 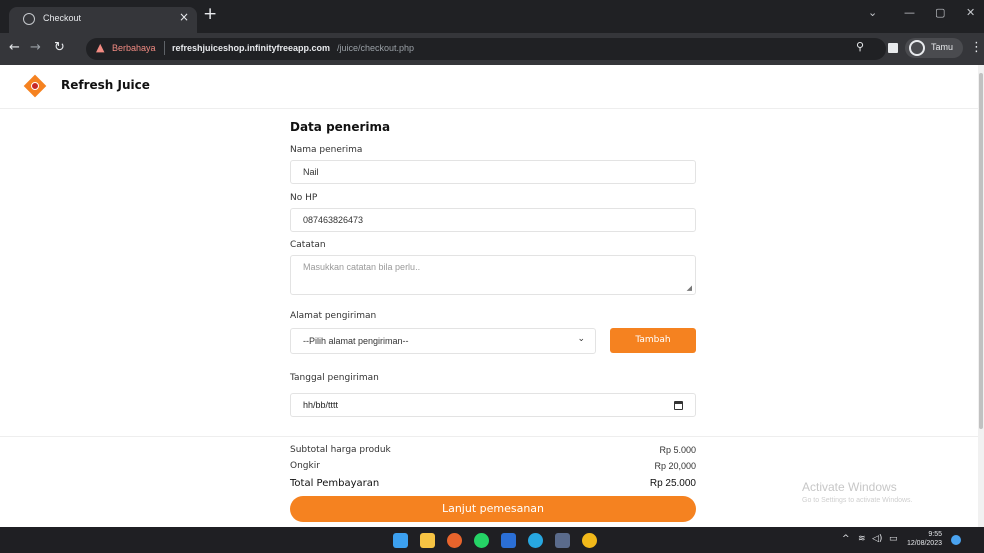 I want to click on shipping-value: Rp 20,000, so click(x=675, y=466).